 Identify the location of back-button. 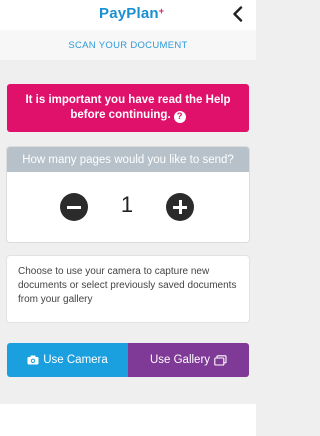
(237, 14).